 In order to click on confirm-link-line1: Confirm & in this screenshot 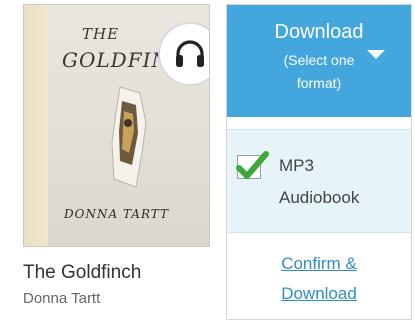, I will do `click(319, 263)`.